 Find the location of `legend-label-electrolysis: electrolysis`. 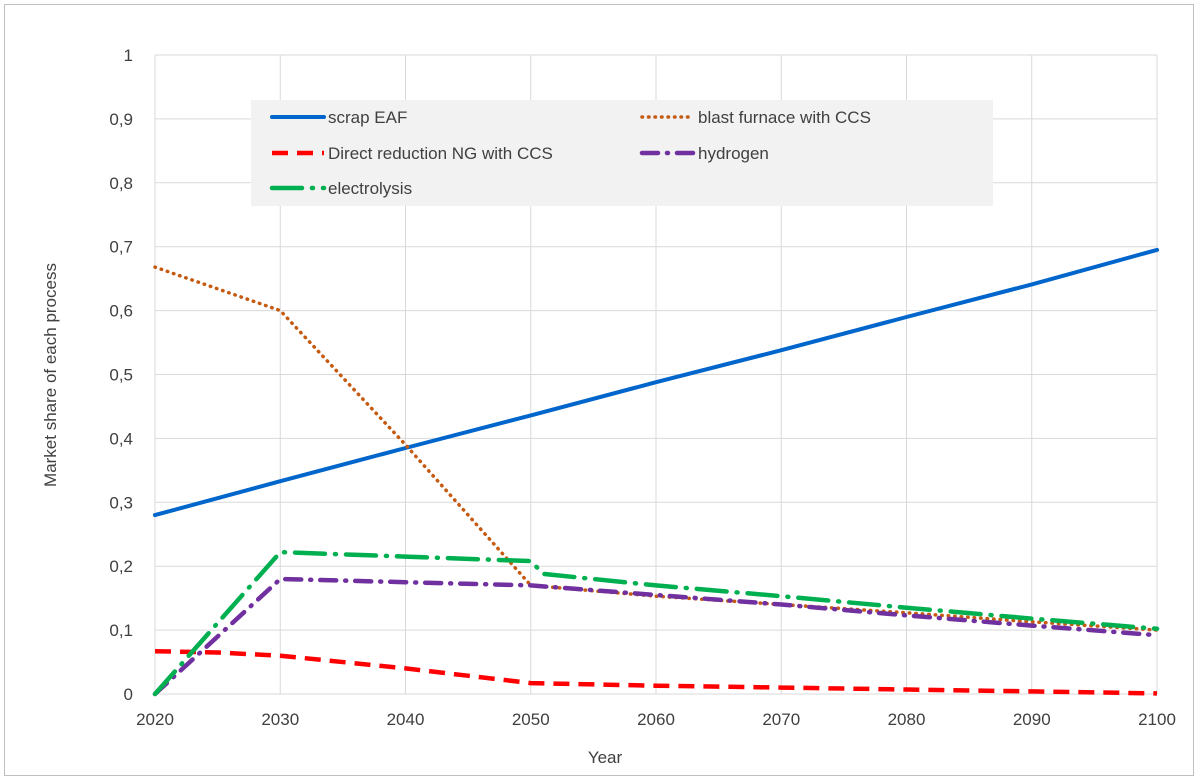

legend-label-electrolysis: electrolysis is located at coordinates (370, 188).